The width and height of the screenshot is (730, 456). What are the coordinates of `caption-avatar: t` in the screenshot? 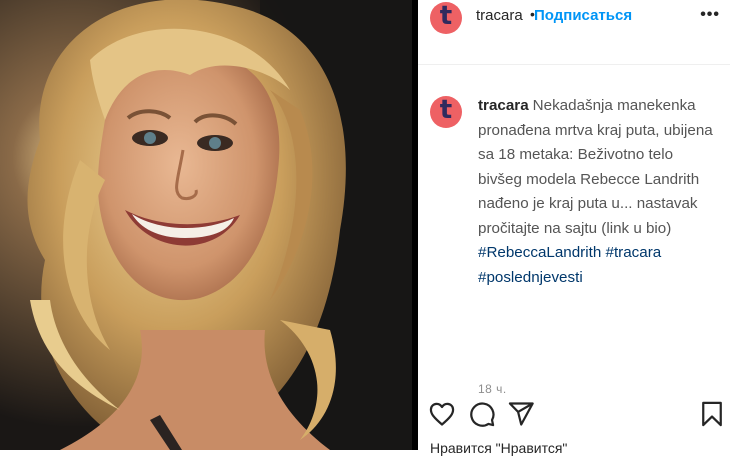 It's located at (446, 112).